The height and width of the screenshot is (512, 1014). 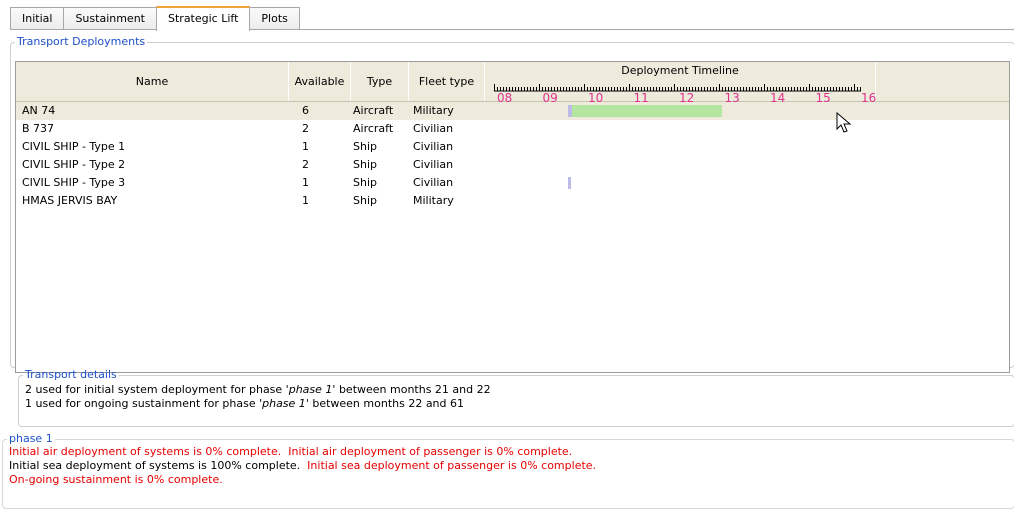 What do you see at coordinates (74, 182) in the screenshot?
I see `row-name: CIVIL SHIP - Type 3` at bounding box center [74, 182].